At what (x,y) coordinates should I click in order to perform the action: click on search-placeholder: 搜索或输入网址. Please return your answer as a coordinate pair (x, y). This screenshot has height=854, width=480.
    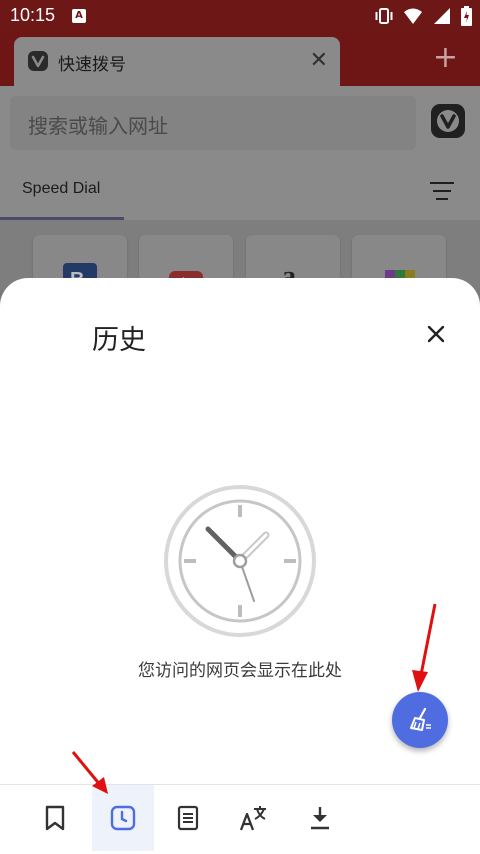
    Looking at the image, I should click on (98, 126).